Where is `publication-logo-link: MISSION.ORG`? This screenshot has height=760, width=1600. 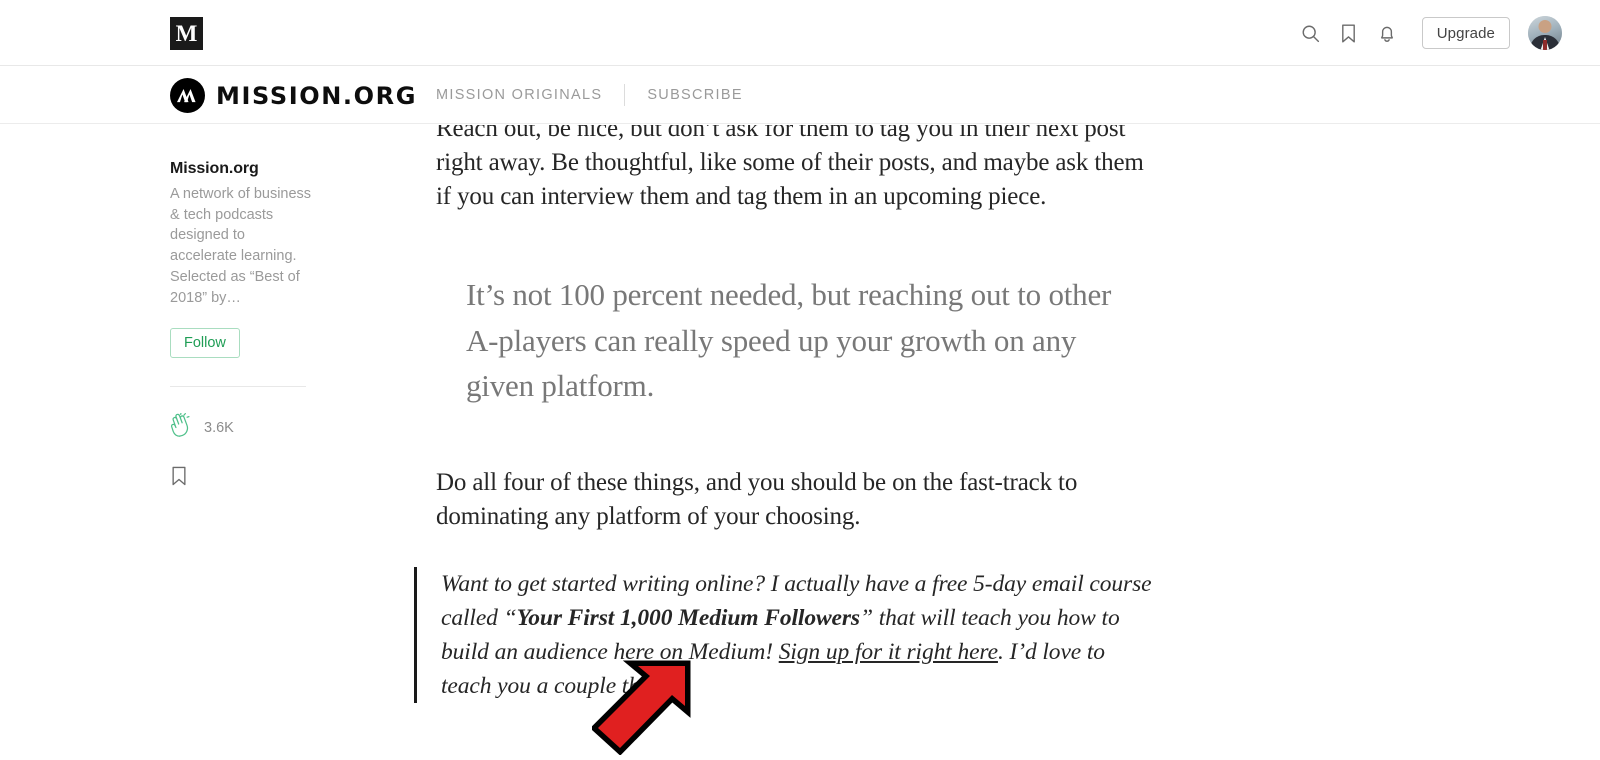 publication-logo-link: MISSION.ORG is located at coordinates (293, 95).